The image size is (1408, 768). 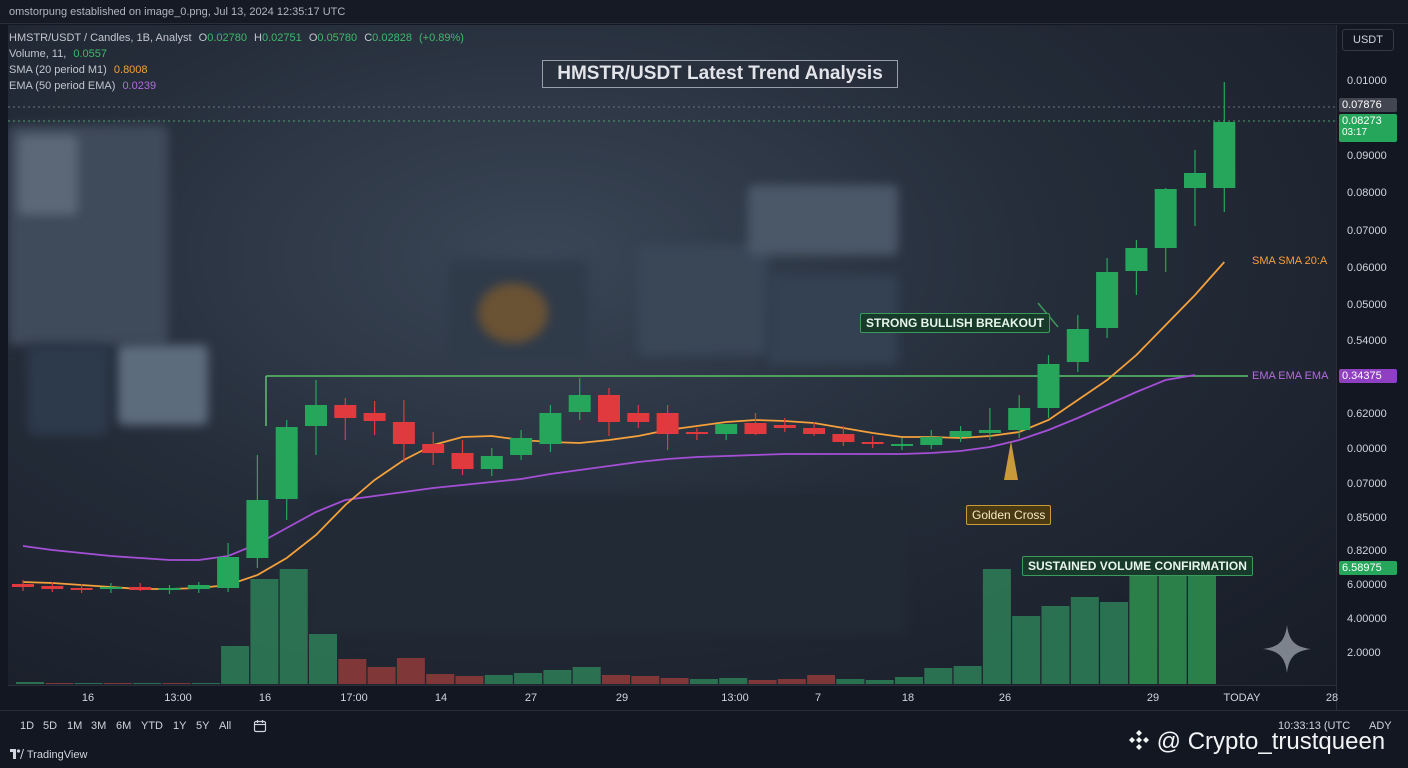 What do you see at coordinates (1368, 105) in the screenshot?
I see `last-price-badge: 0.07876` at bounding box center [1368, 105].